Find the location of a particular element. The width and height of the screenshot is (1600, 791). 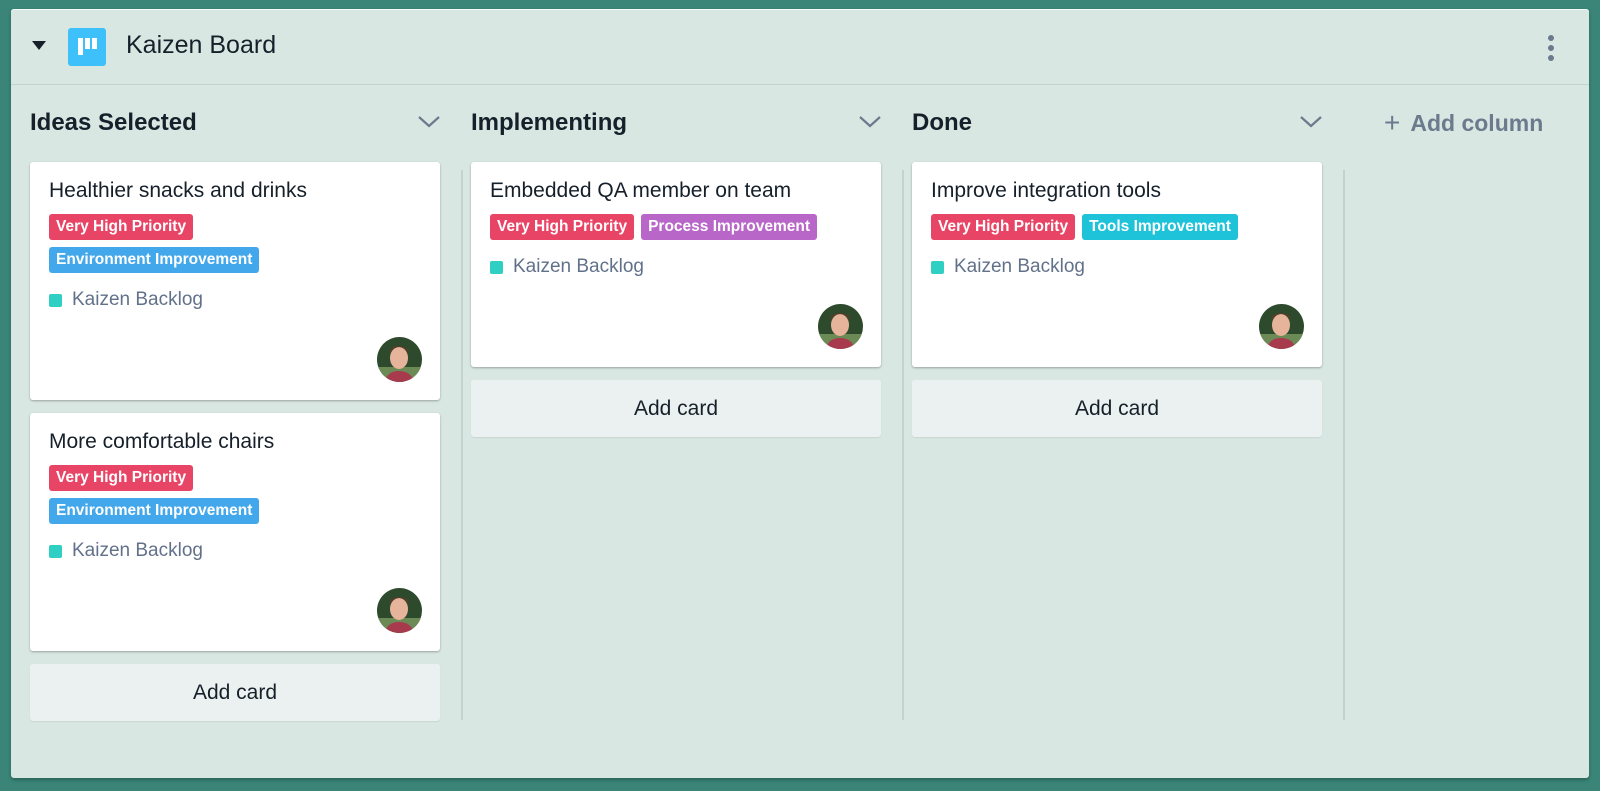

board-title: Kaizen Board is located at coordinates (201, 45).